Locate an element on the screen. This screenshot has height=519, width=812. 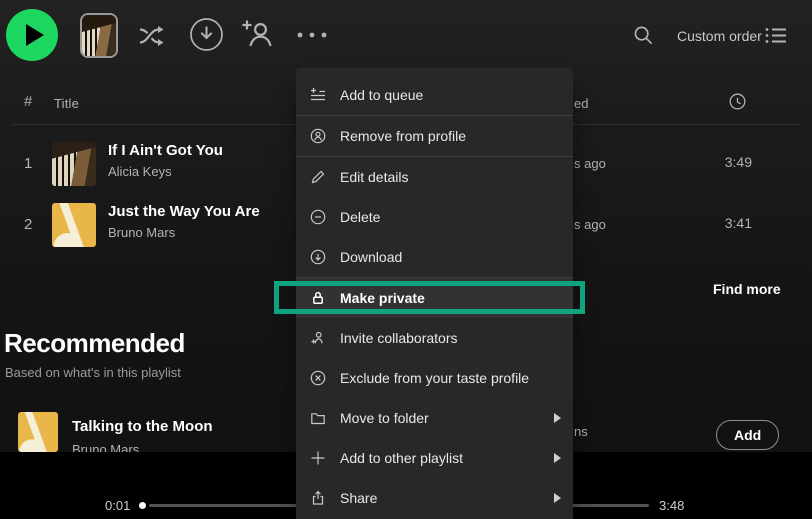
download-icon is located at coordinates (318, 257).